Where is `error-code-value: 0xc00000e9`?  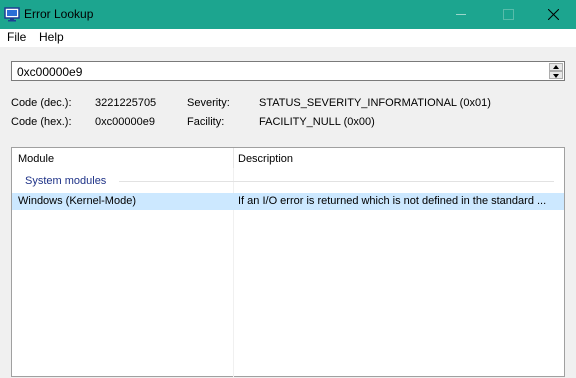
error-code-value: 0xc00000e9 is located at coordinates (49, 72).